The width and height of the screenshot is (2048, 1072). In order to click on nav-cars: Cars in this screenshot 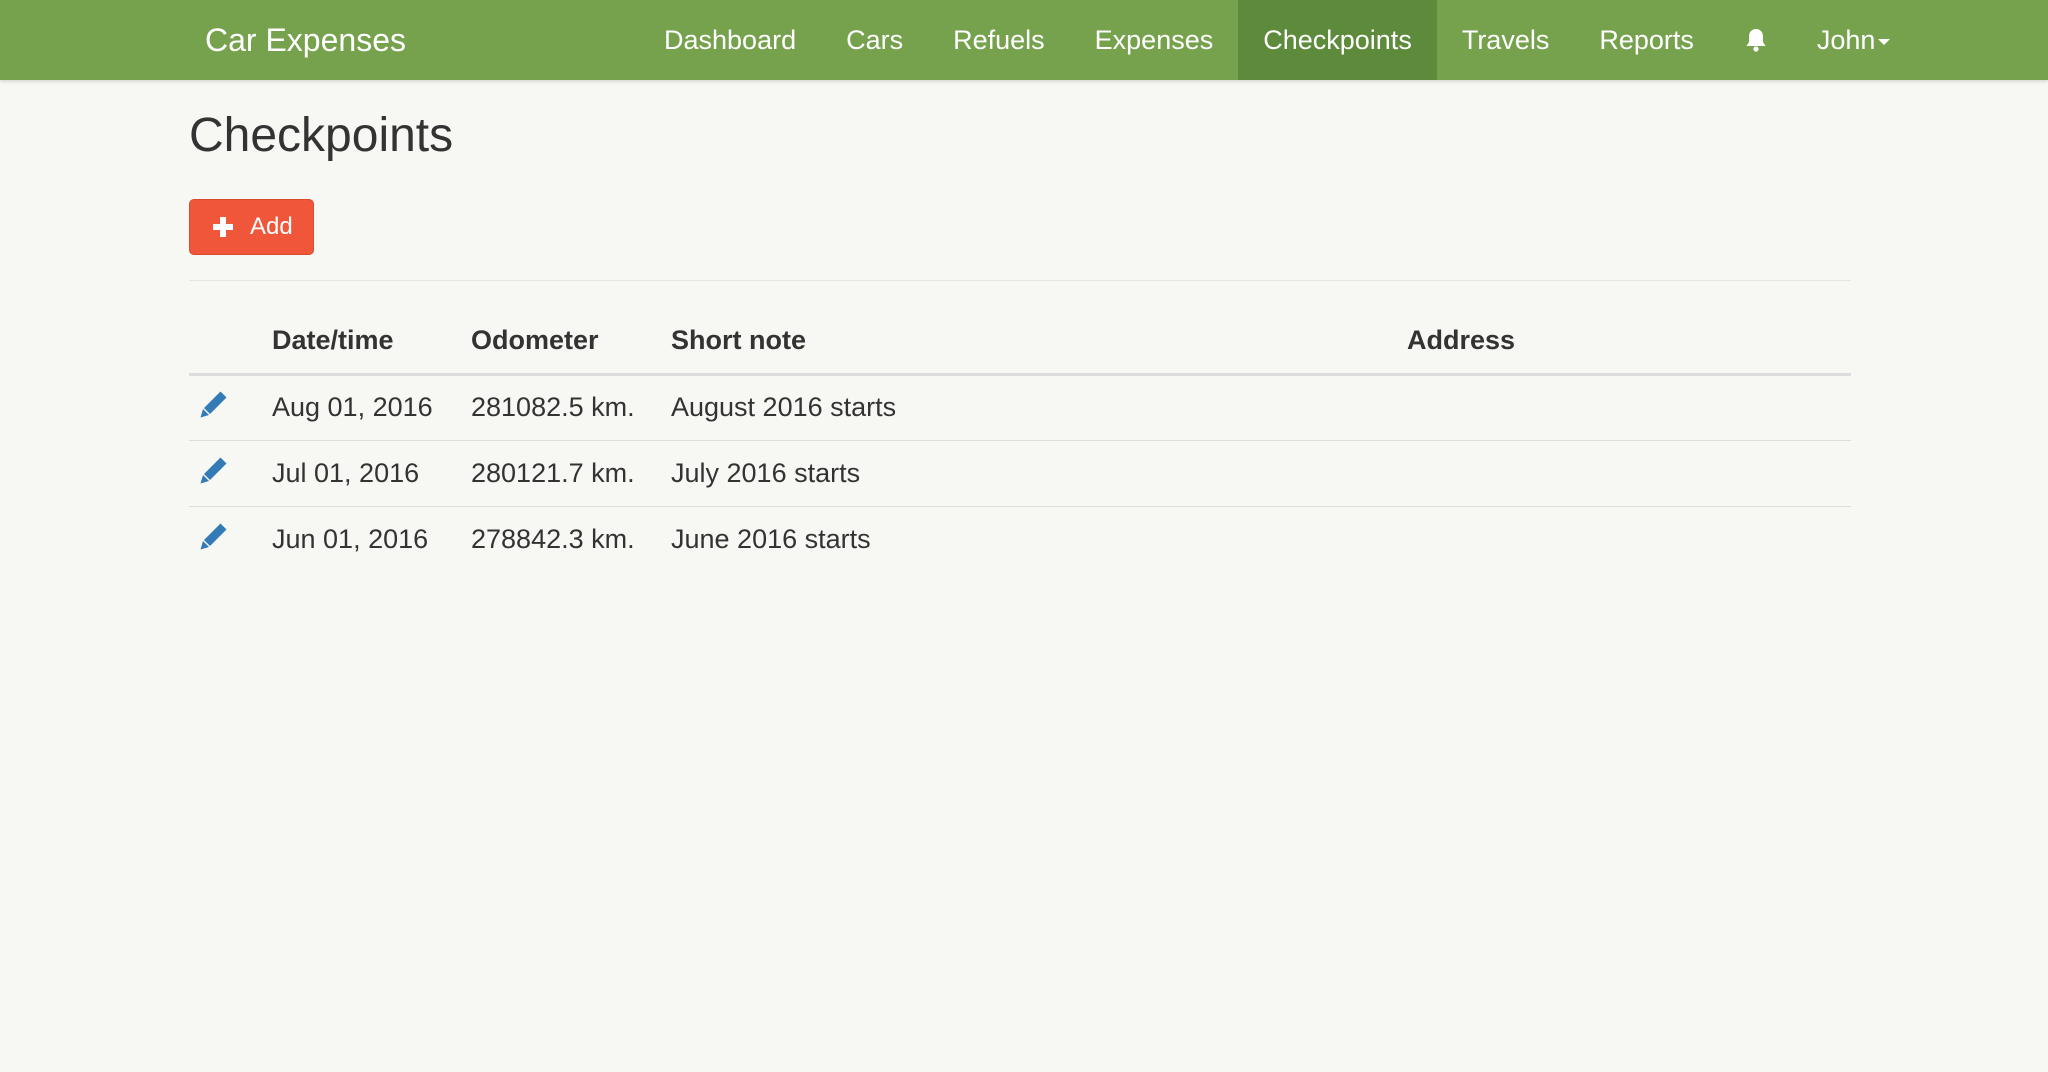, I will do `click(874, 40)`.